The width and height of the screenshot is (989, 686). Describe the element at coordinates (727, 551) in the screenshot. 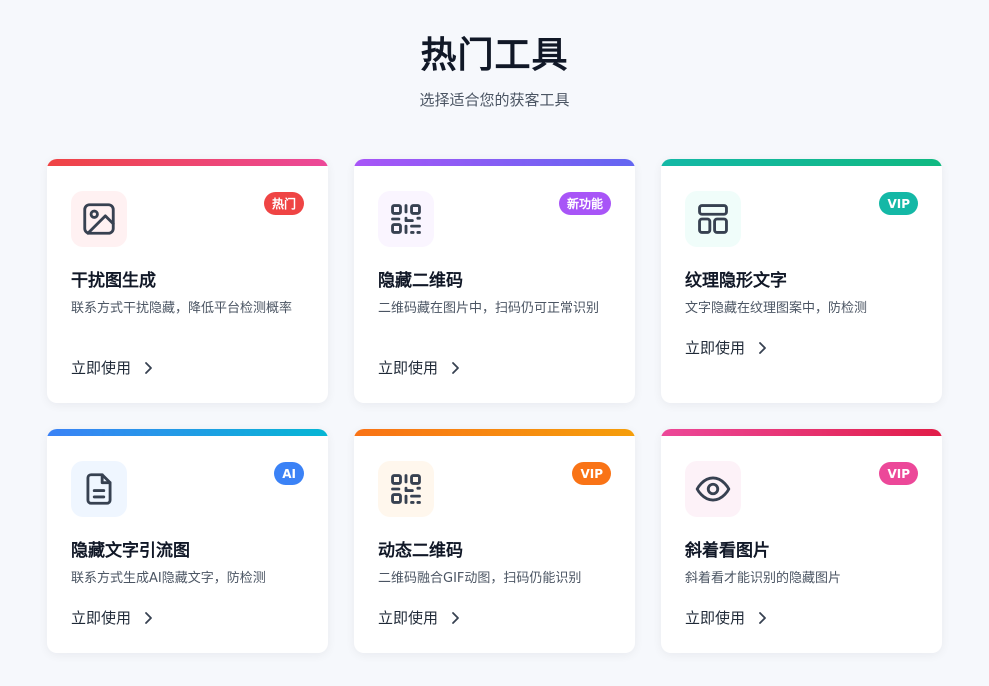

I see `card-title: 斜着看图片` at that location.